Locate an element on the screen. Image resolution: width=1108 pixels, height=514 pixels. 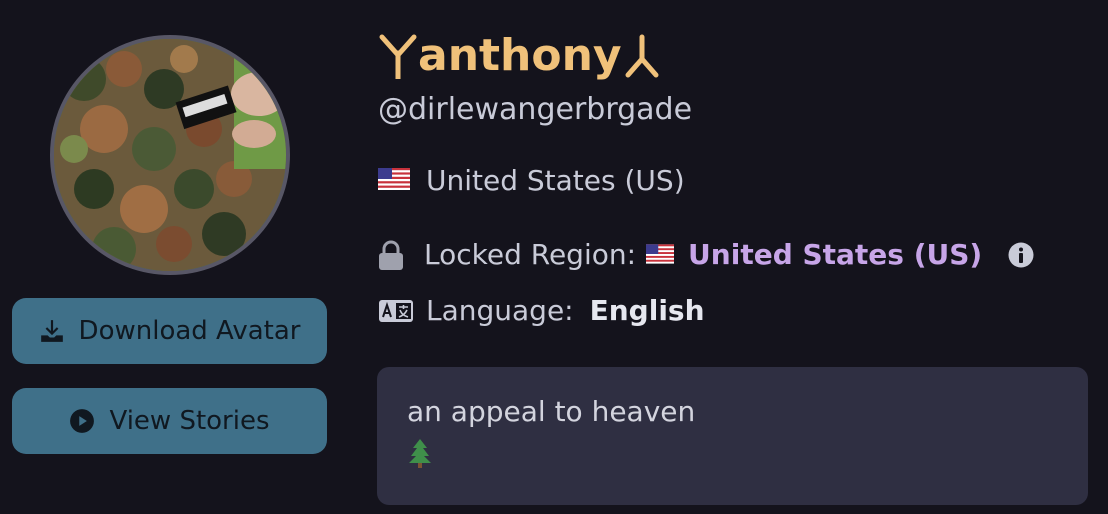
language-value: English is located at coordinates (647, 310).